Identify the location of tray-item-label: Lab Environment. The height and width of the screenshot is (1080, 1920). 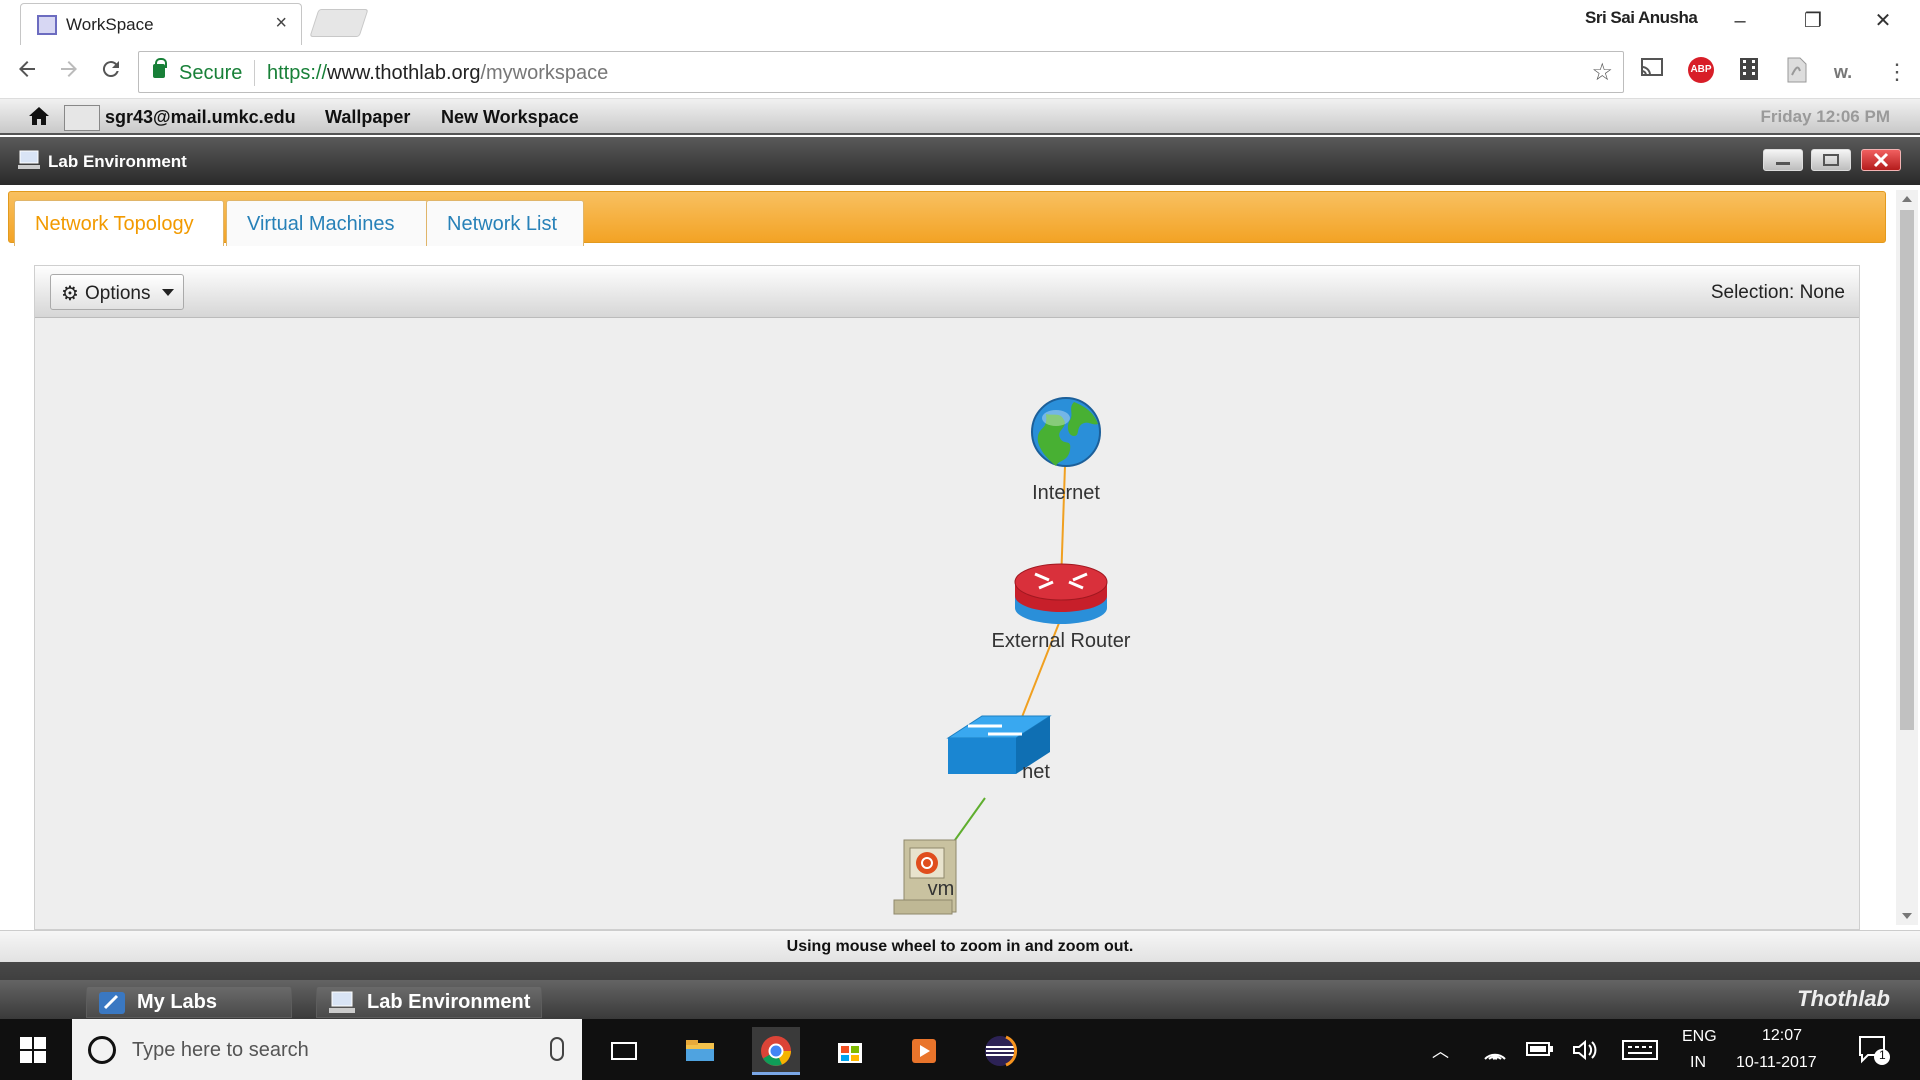
(449, 1002).